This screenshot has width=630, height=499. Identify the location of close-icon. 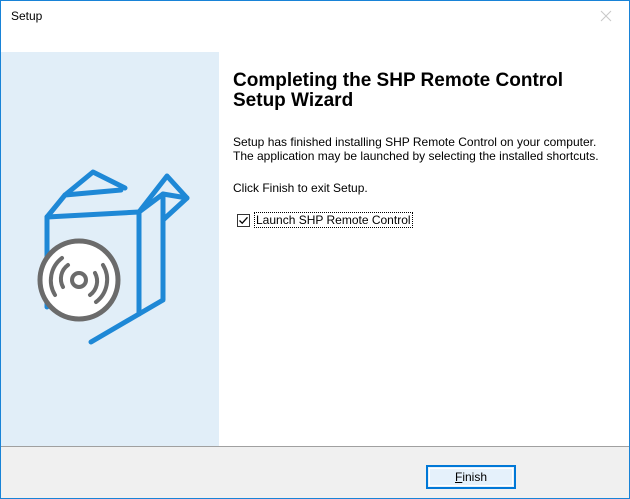
(606, 16).